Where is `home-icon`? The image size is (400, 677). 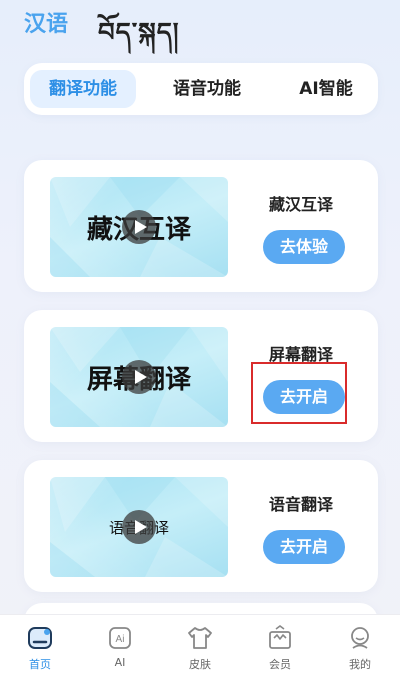 home-icon is located at coordinates (40, 638).